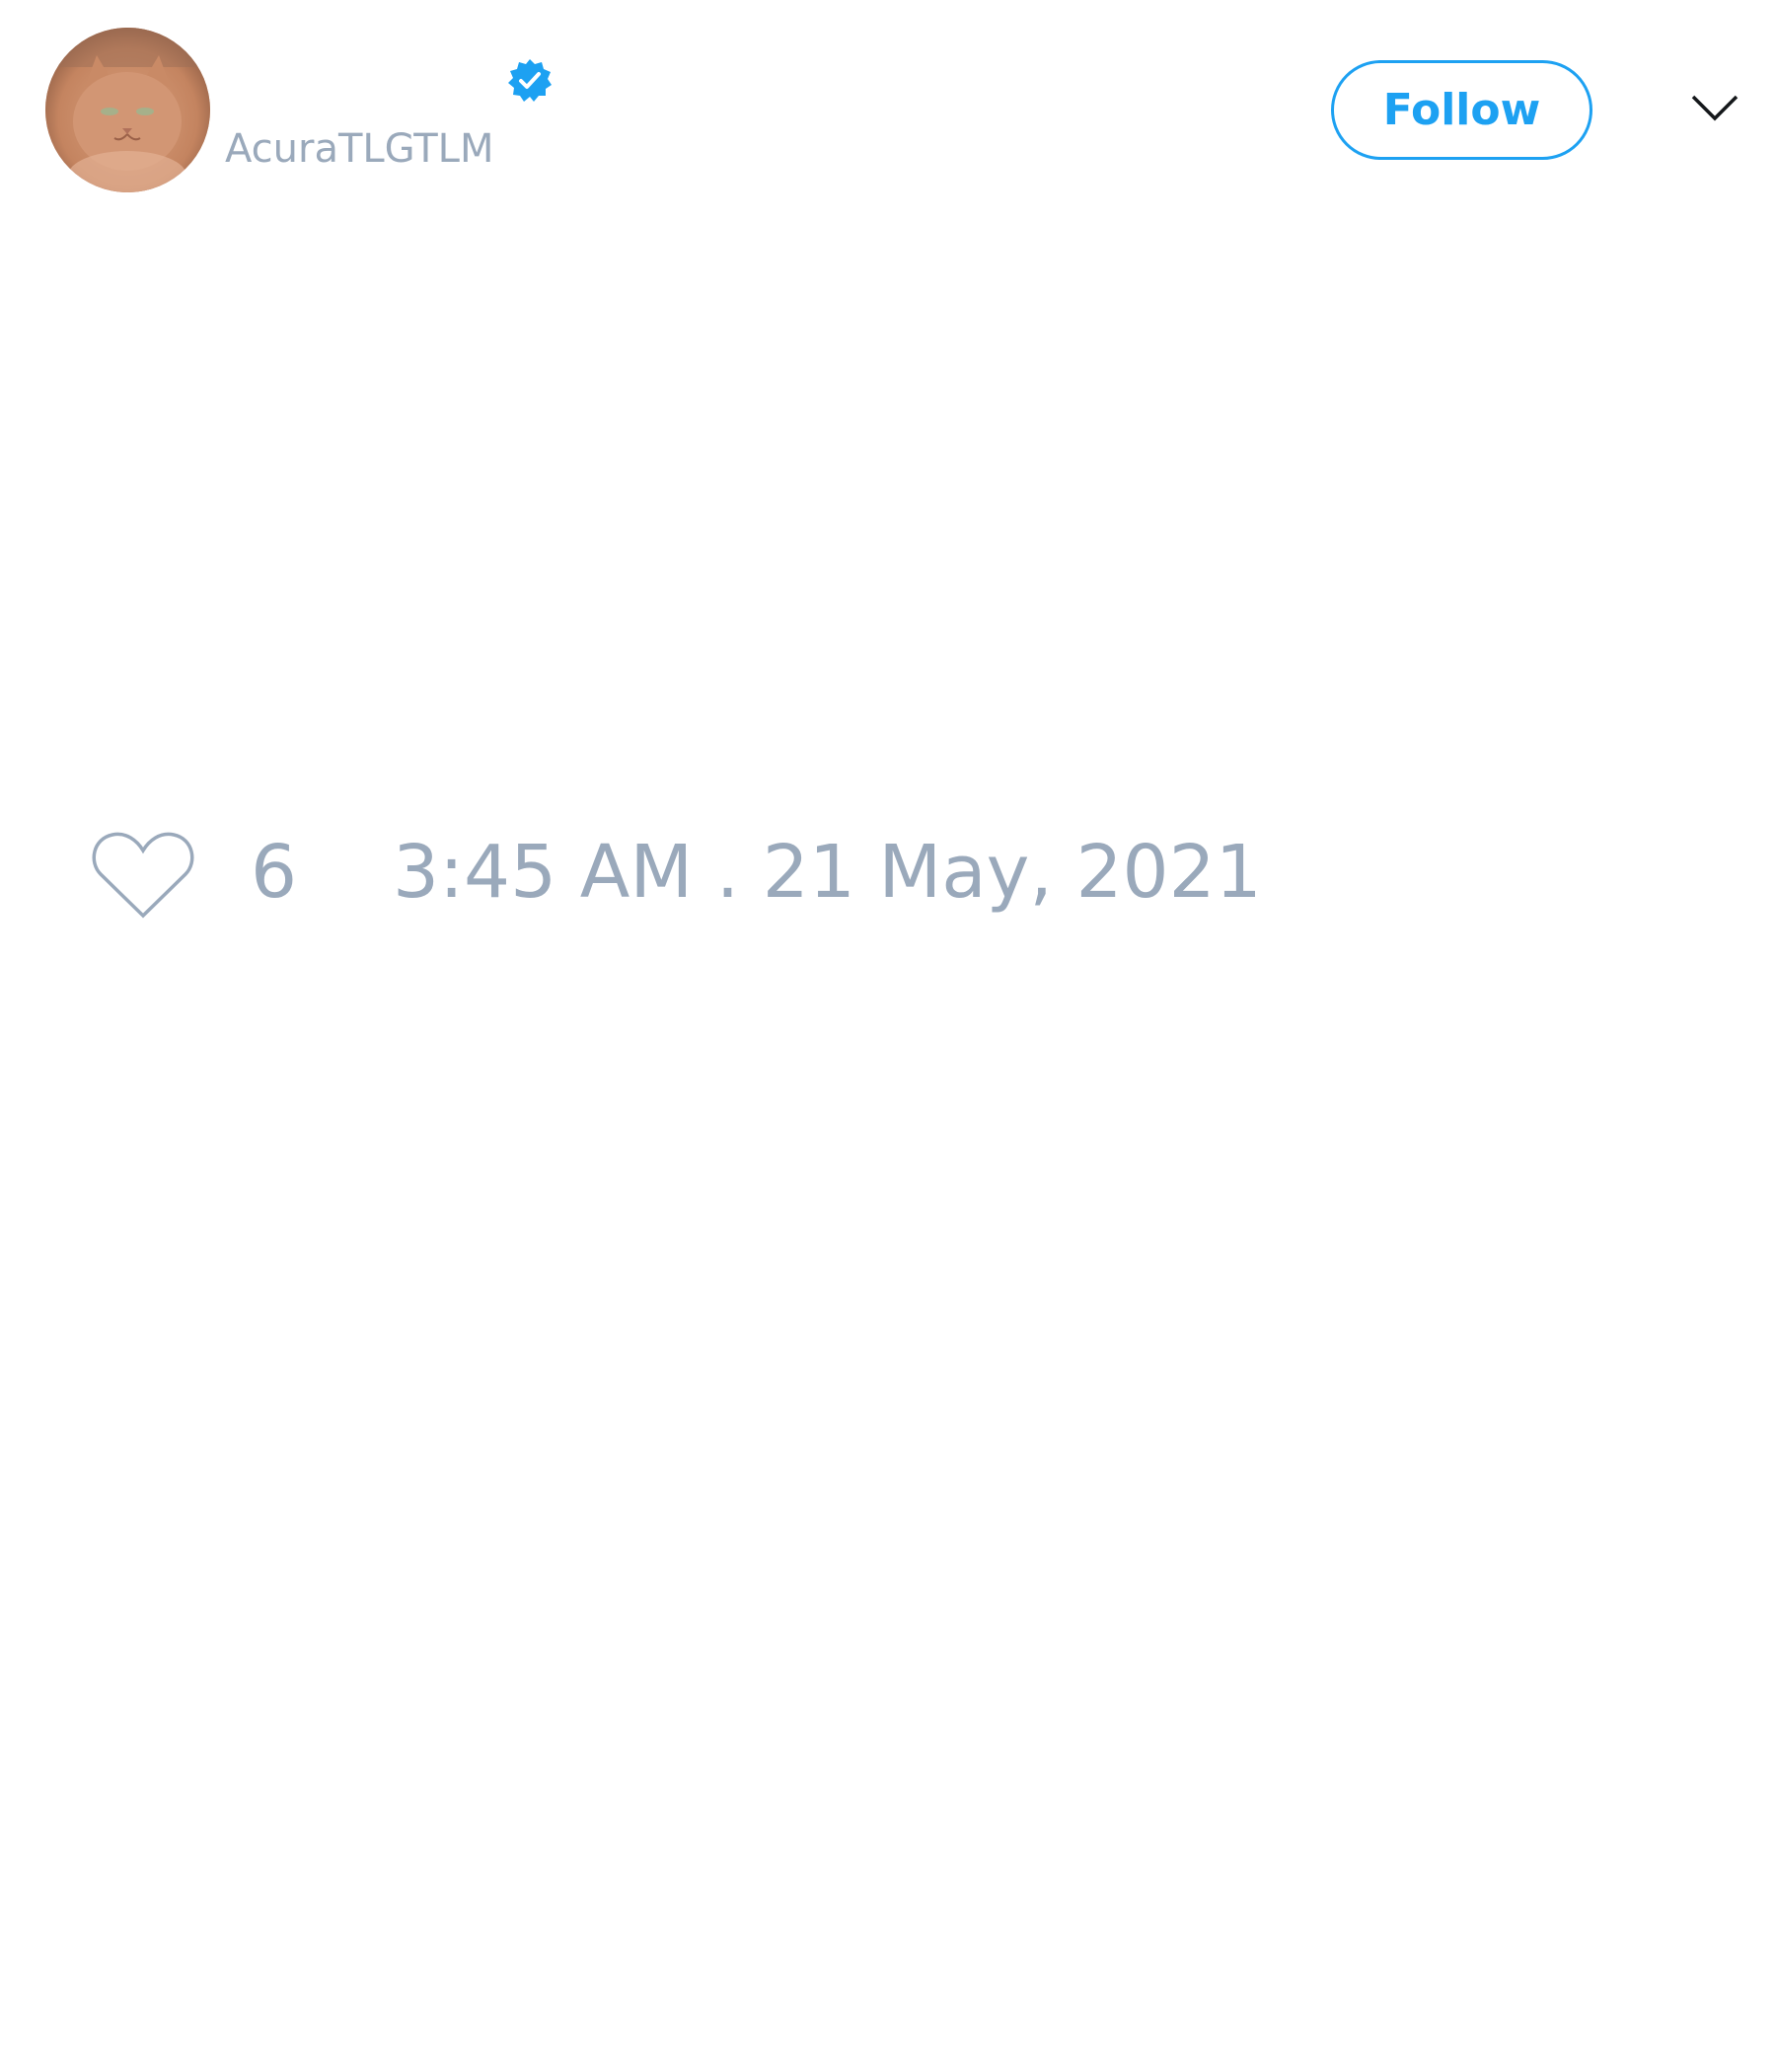 This screenshot has height=2072, width=1776. Describe the element at coordinates (828, 873) in the screenshot. I see `tweet-timestamp: 3:45 AM . 21 May, 2021` at that location.